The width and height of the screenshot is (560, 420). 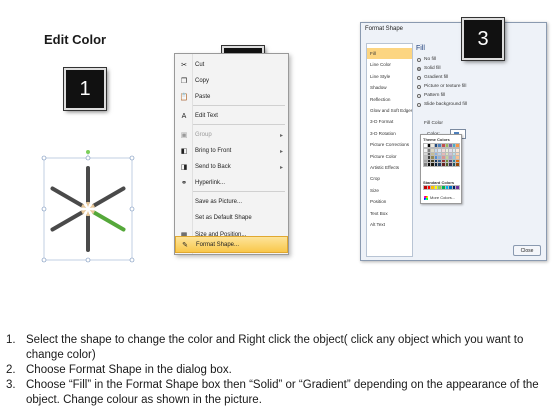 What do you see at coordinates (389, 178) in the screenshot?
I see `nav-item-crop: Crop` at bounding box center [389, 178].